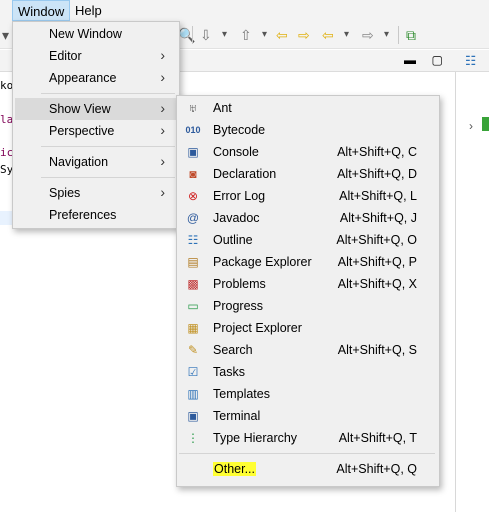 This screenshot has height=512, width=489. I want to click on tasks-icon: ☑, so click(193, 372).